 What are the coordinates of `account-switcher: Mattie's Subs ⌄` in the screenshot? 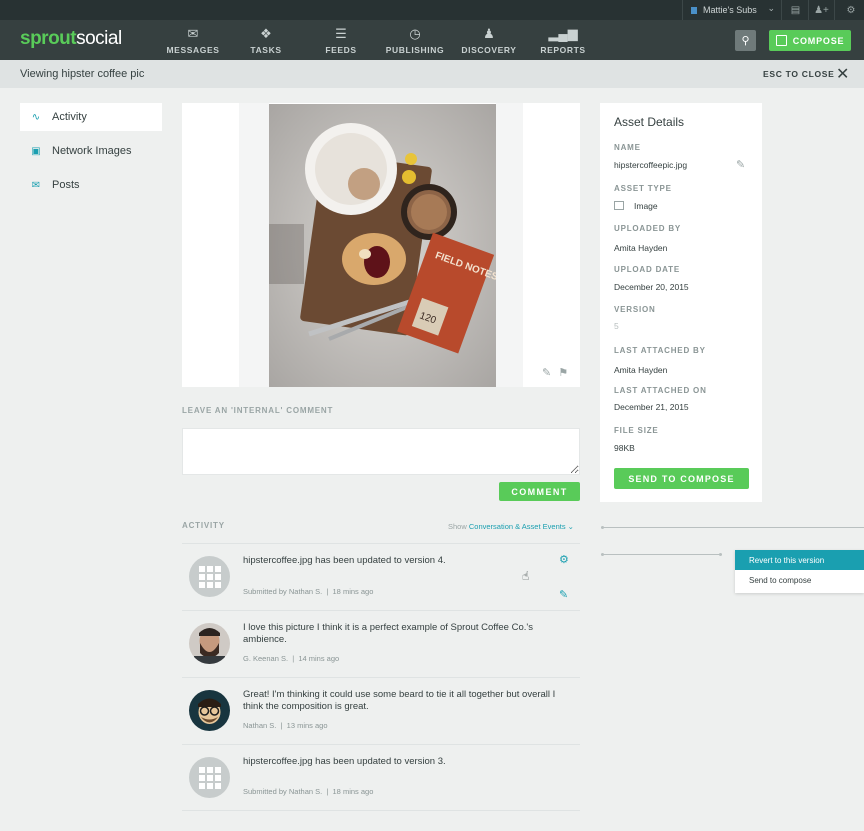 It's located at (732, 10).